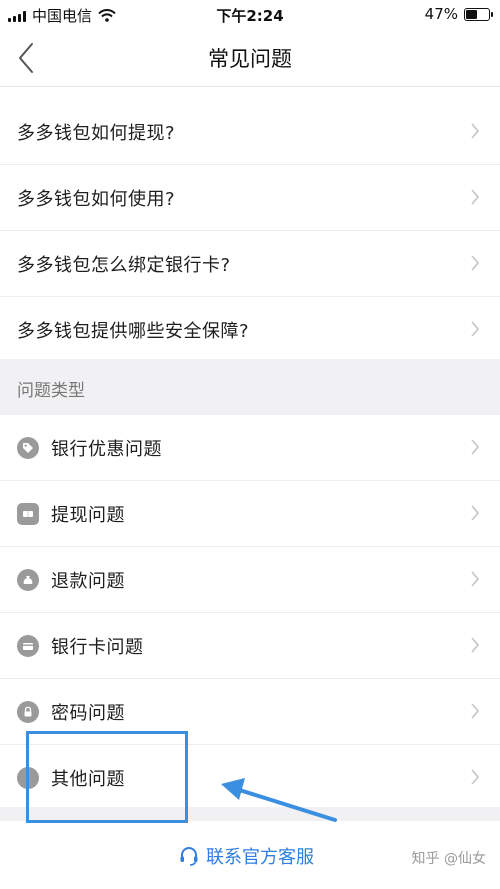 This screenshot has width=500, height=889. I want to click on faq-item: 多多钱包如何使用?, so click(250, 198).